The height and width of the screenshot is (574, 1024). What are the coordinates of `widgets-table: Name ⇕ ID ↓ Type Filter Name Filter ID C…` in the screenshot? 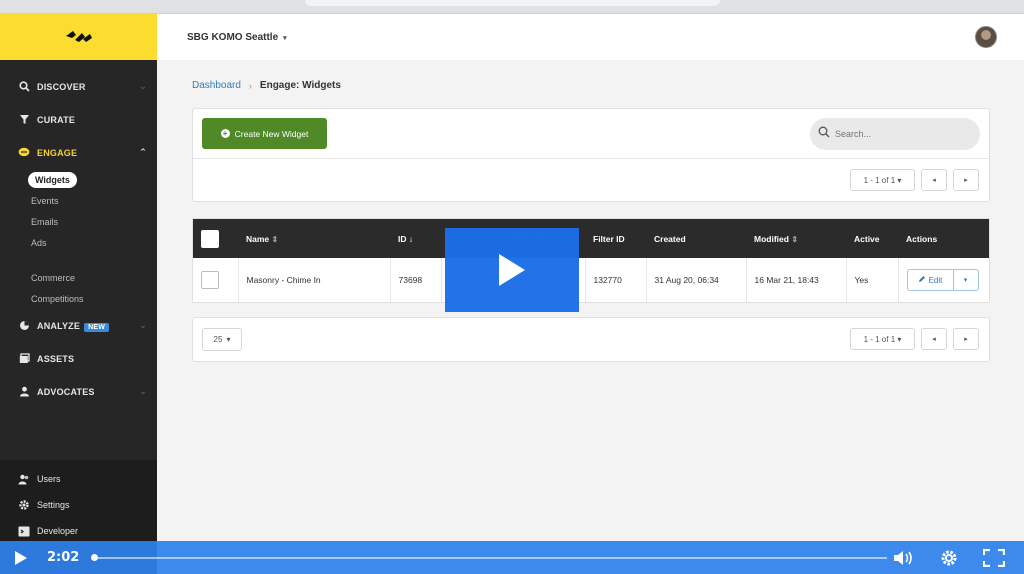 It's located at (591, 260).